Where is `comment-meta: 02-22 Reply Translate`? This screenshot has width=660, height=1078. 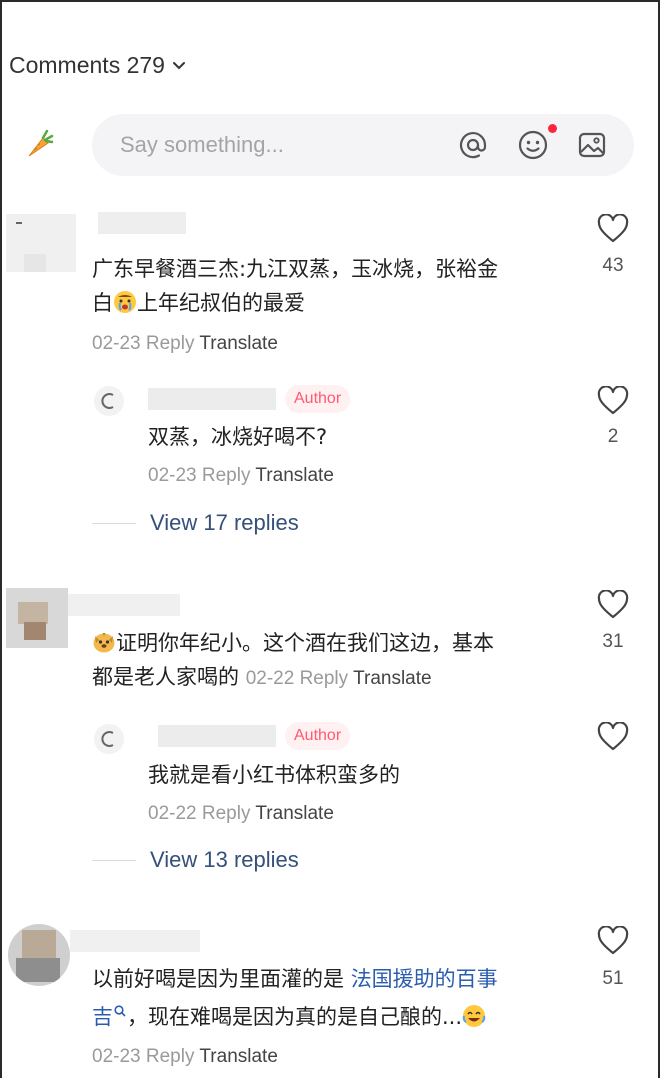
comment-meta: 02-22 Reply Translate is located at coordinates (339, 678).